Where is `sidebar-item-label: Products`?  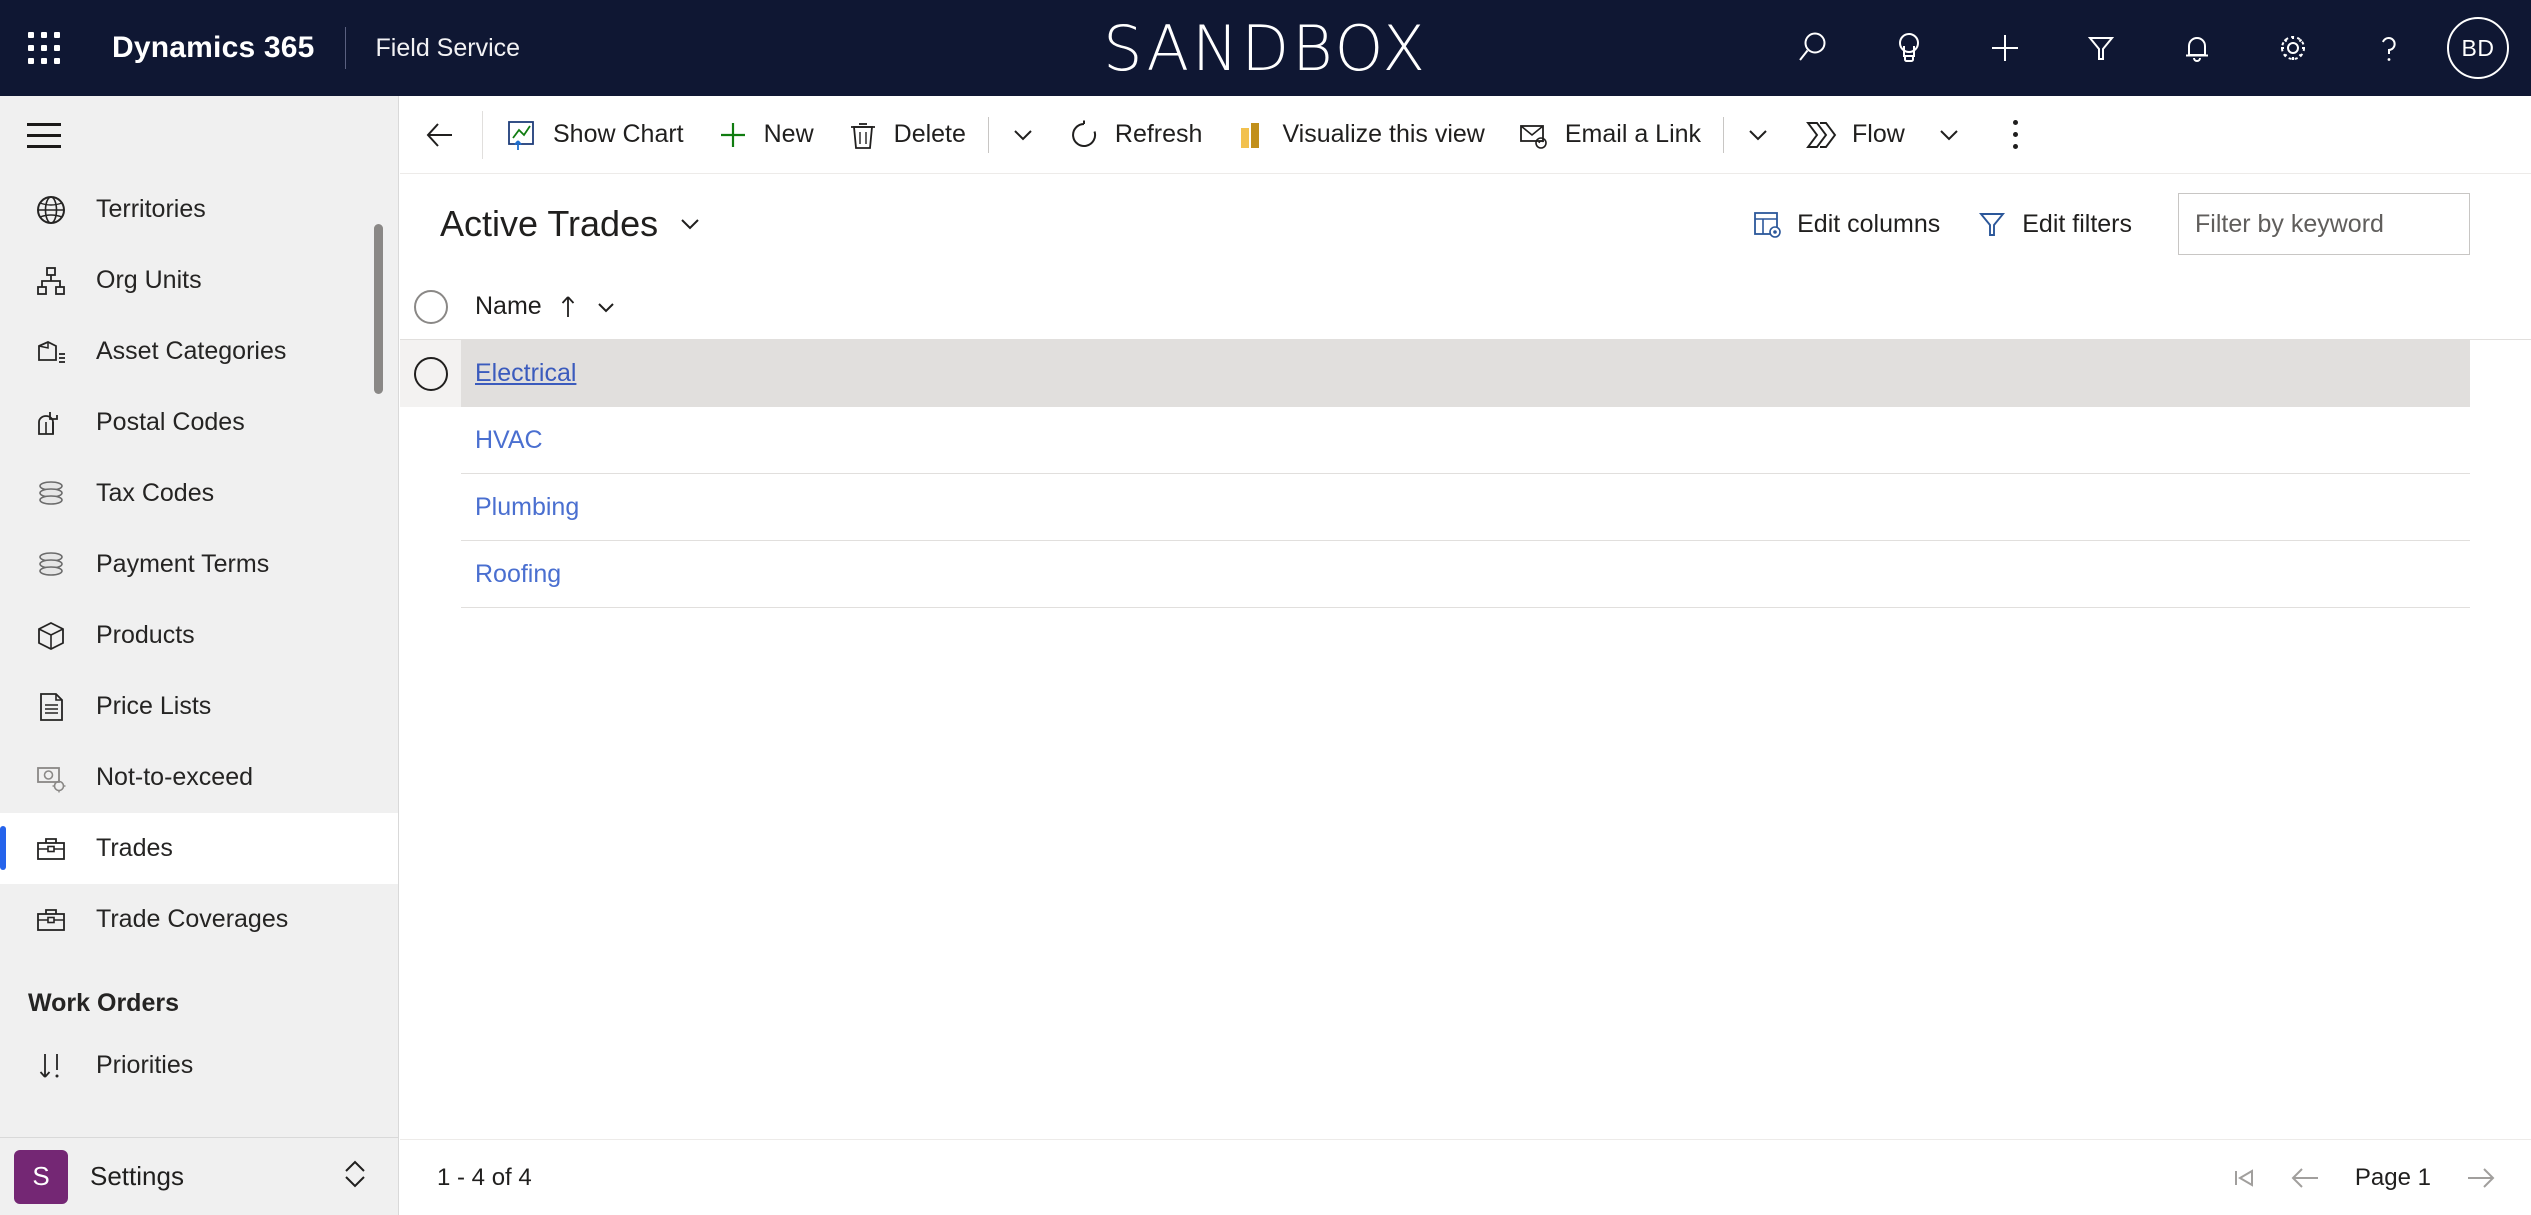
sidebar-item-label: Products is located at coordinates (145, 635).